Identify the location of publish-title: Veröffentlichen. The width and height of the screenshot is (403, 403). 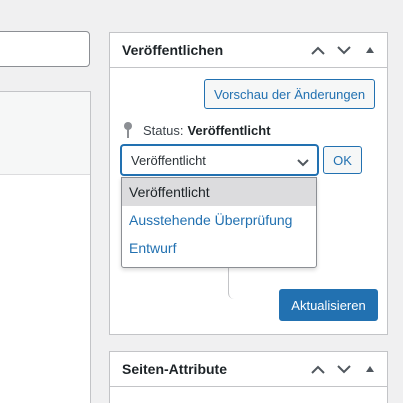
(173, 50).